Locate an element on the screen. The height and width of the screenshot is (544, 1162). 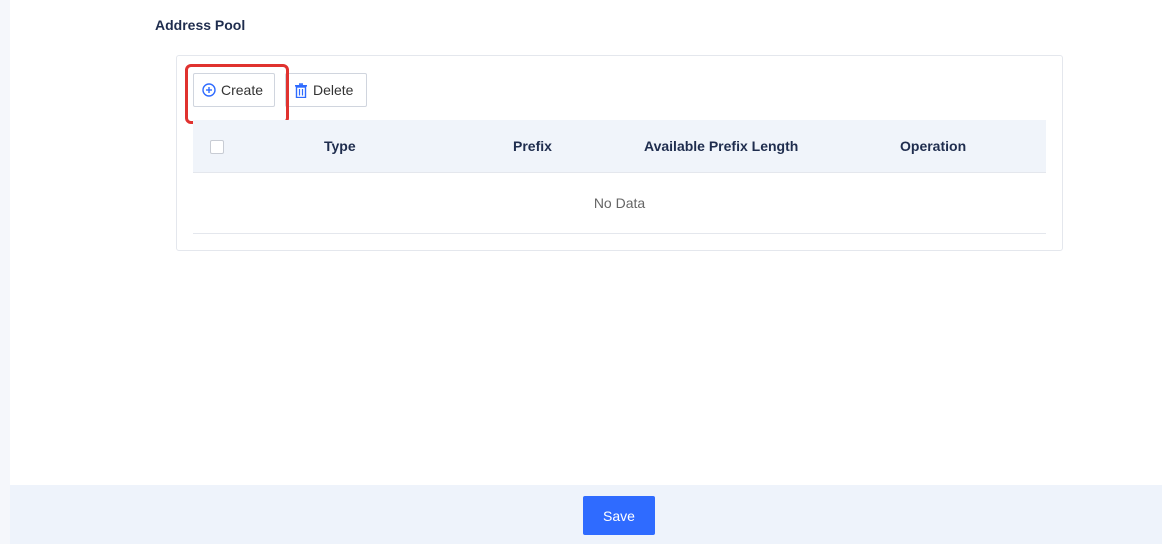
footer-bar: Save is located at coordinates (586, 514).